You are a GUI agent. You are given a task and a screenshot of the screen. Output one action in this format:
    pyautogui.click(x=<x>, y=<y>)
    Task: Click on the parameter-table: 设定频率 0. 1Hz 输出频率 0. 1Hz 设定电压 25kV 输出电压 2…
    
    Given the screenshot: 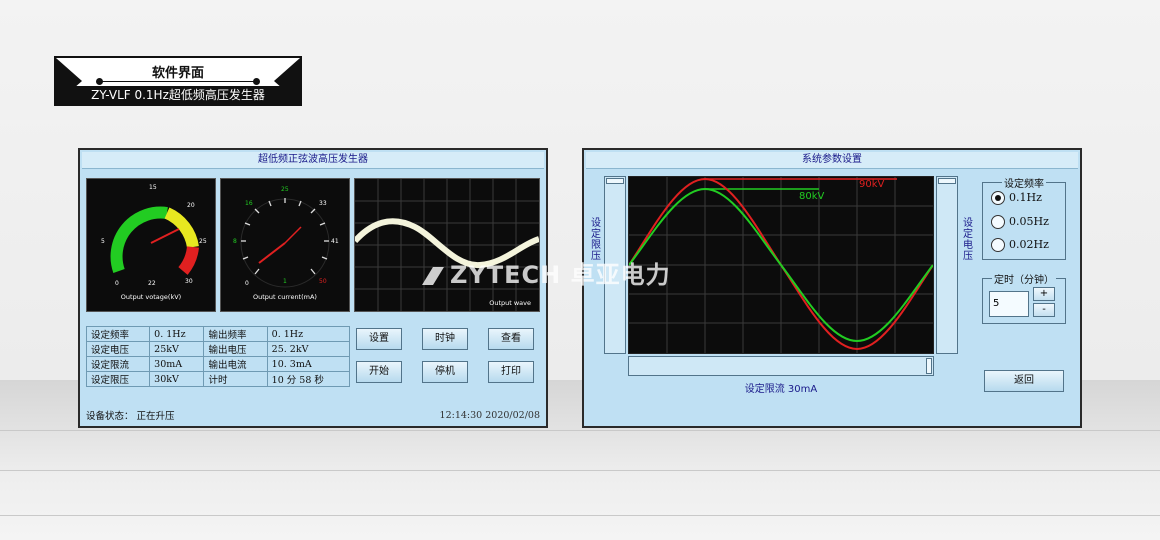 What is the action you would take?
    pyautogui.click(x=218, y=356)
    